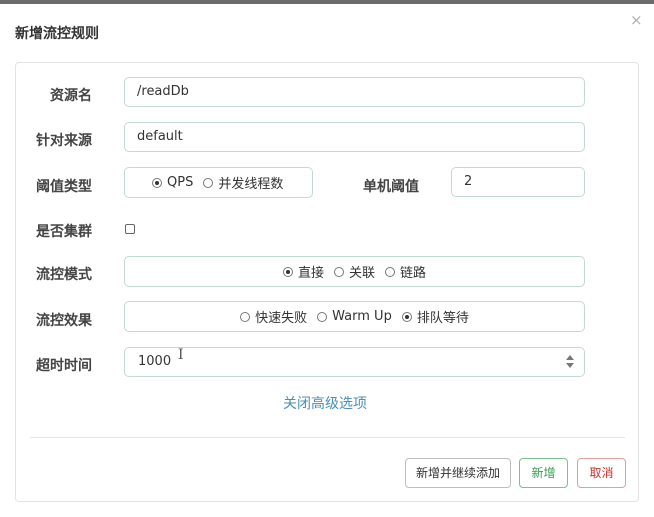 The width and height of the screenshot is (654, 517). I want to click on cluster-checkbox, so click(130, 229).